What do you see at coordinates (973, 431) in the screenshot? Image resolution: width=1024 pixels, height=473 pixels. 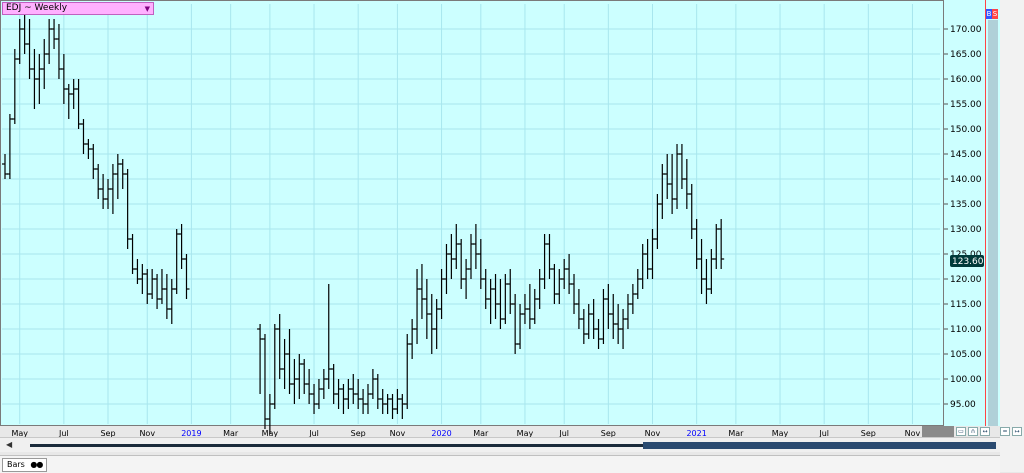 I see `auto-scale-icon: ∩` at bounding box center [973, 431].